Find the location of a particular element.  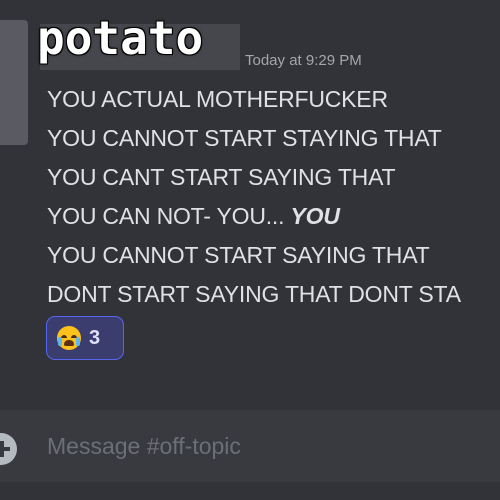

message-line: YOU ACTUAL MOTHERFUCKER is located at coordinates (217, 99).